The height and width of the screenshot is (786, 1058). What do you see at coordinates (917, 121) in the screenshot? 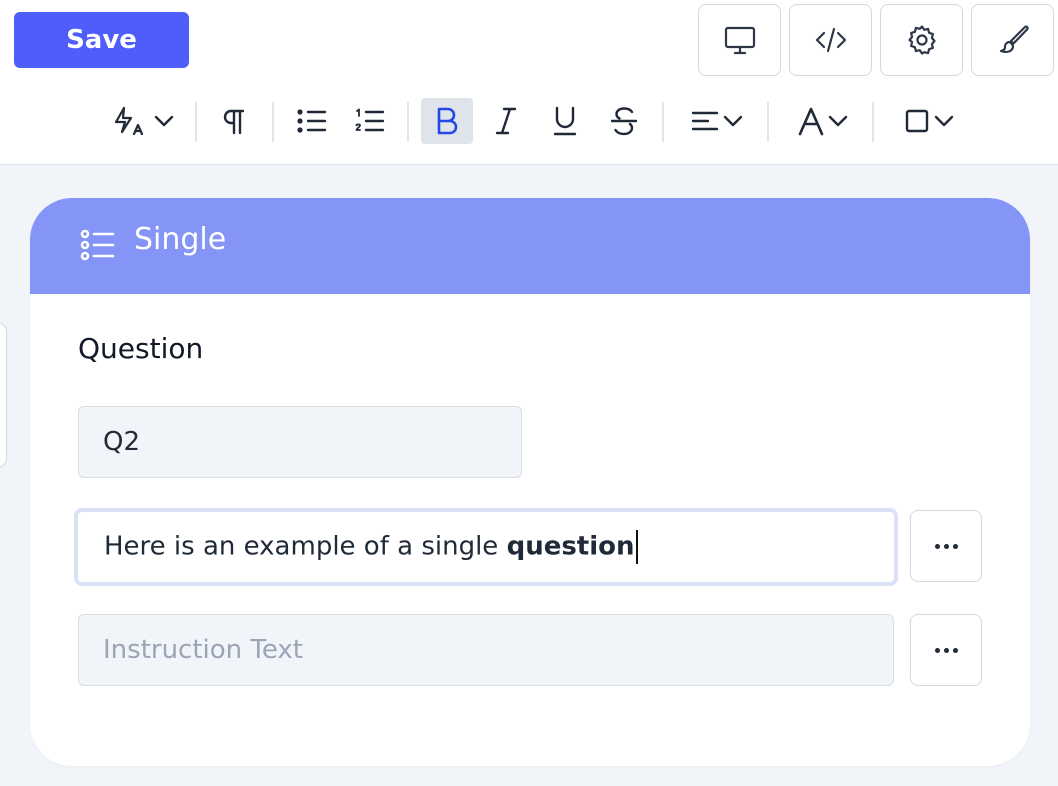
I see `border-icon` at bounding box center [917, 121].